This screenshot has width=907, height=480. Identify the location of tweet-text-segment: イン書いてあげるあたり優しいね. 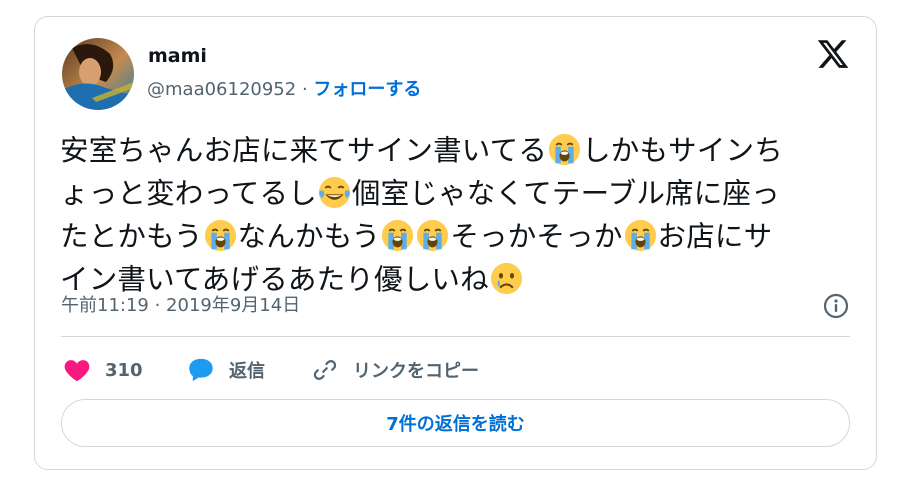
(274, 279).